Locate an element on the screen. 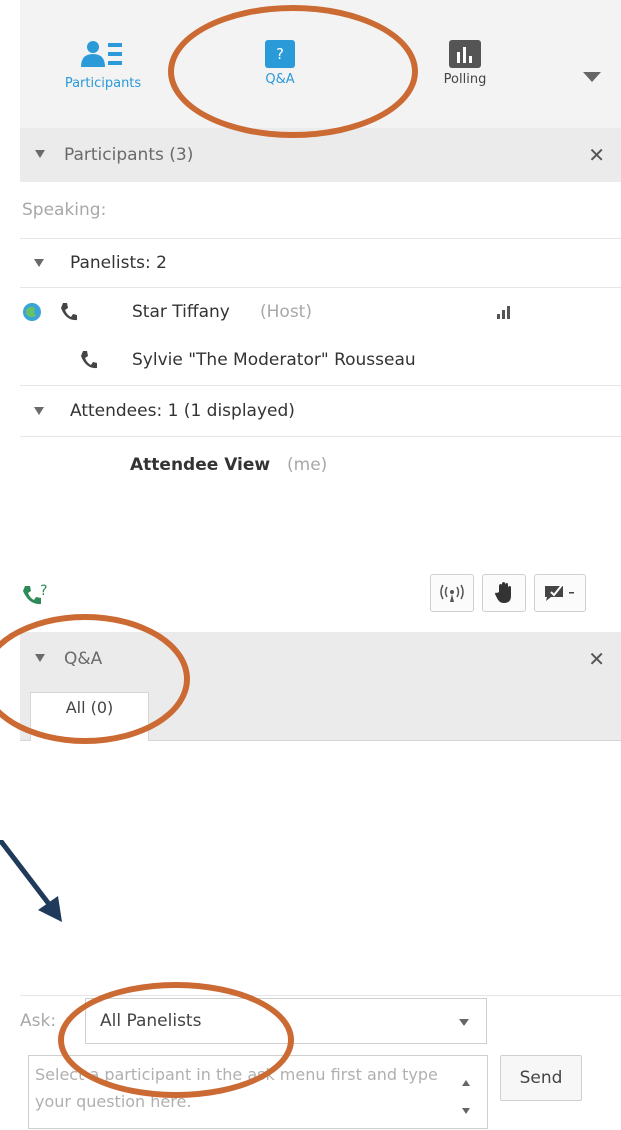  attendees-group-label: Attendees: 1 (1 displayed) is located at coordinates (182, 411).